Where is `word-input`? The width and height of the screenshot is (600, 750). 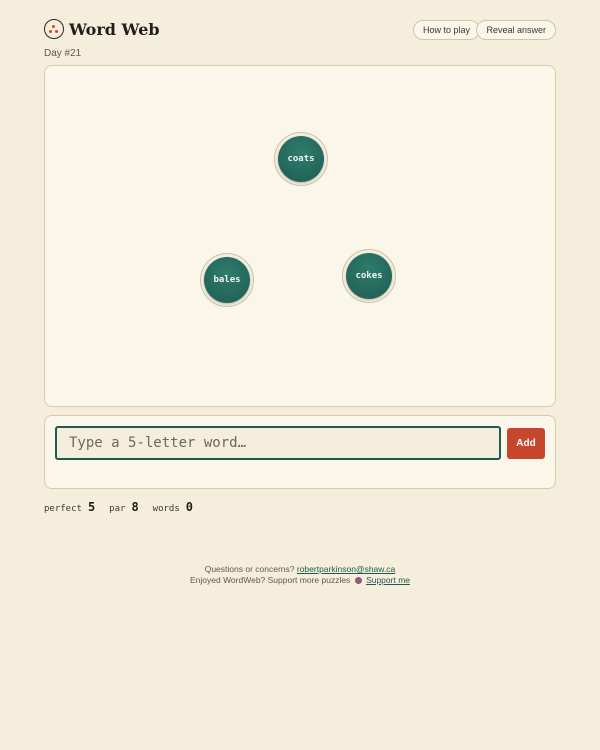
word-input is located at coordinates (278, 443).